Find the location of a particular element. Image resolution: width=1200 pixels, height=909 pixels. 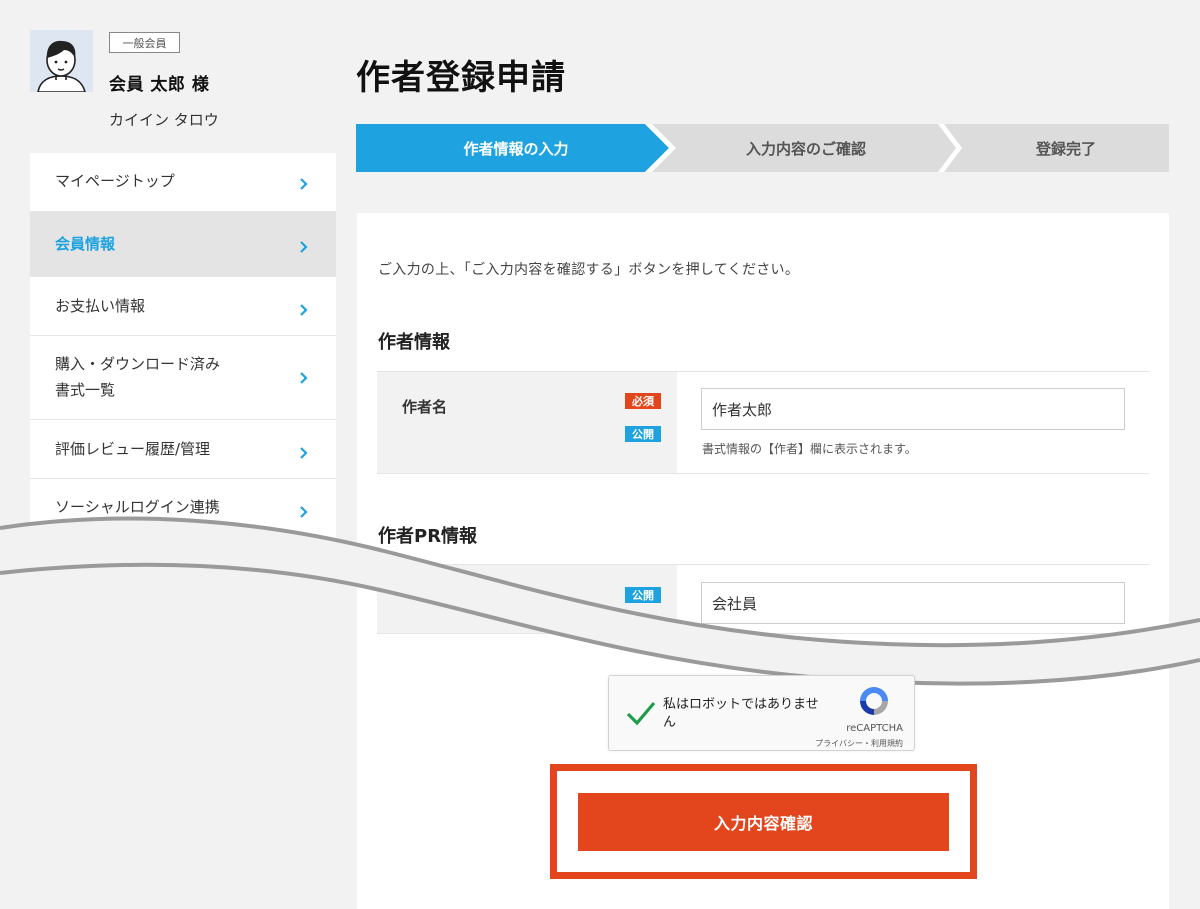

user-name: 会員 太郎 様 is located at coordinates (159, 85).